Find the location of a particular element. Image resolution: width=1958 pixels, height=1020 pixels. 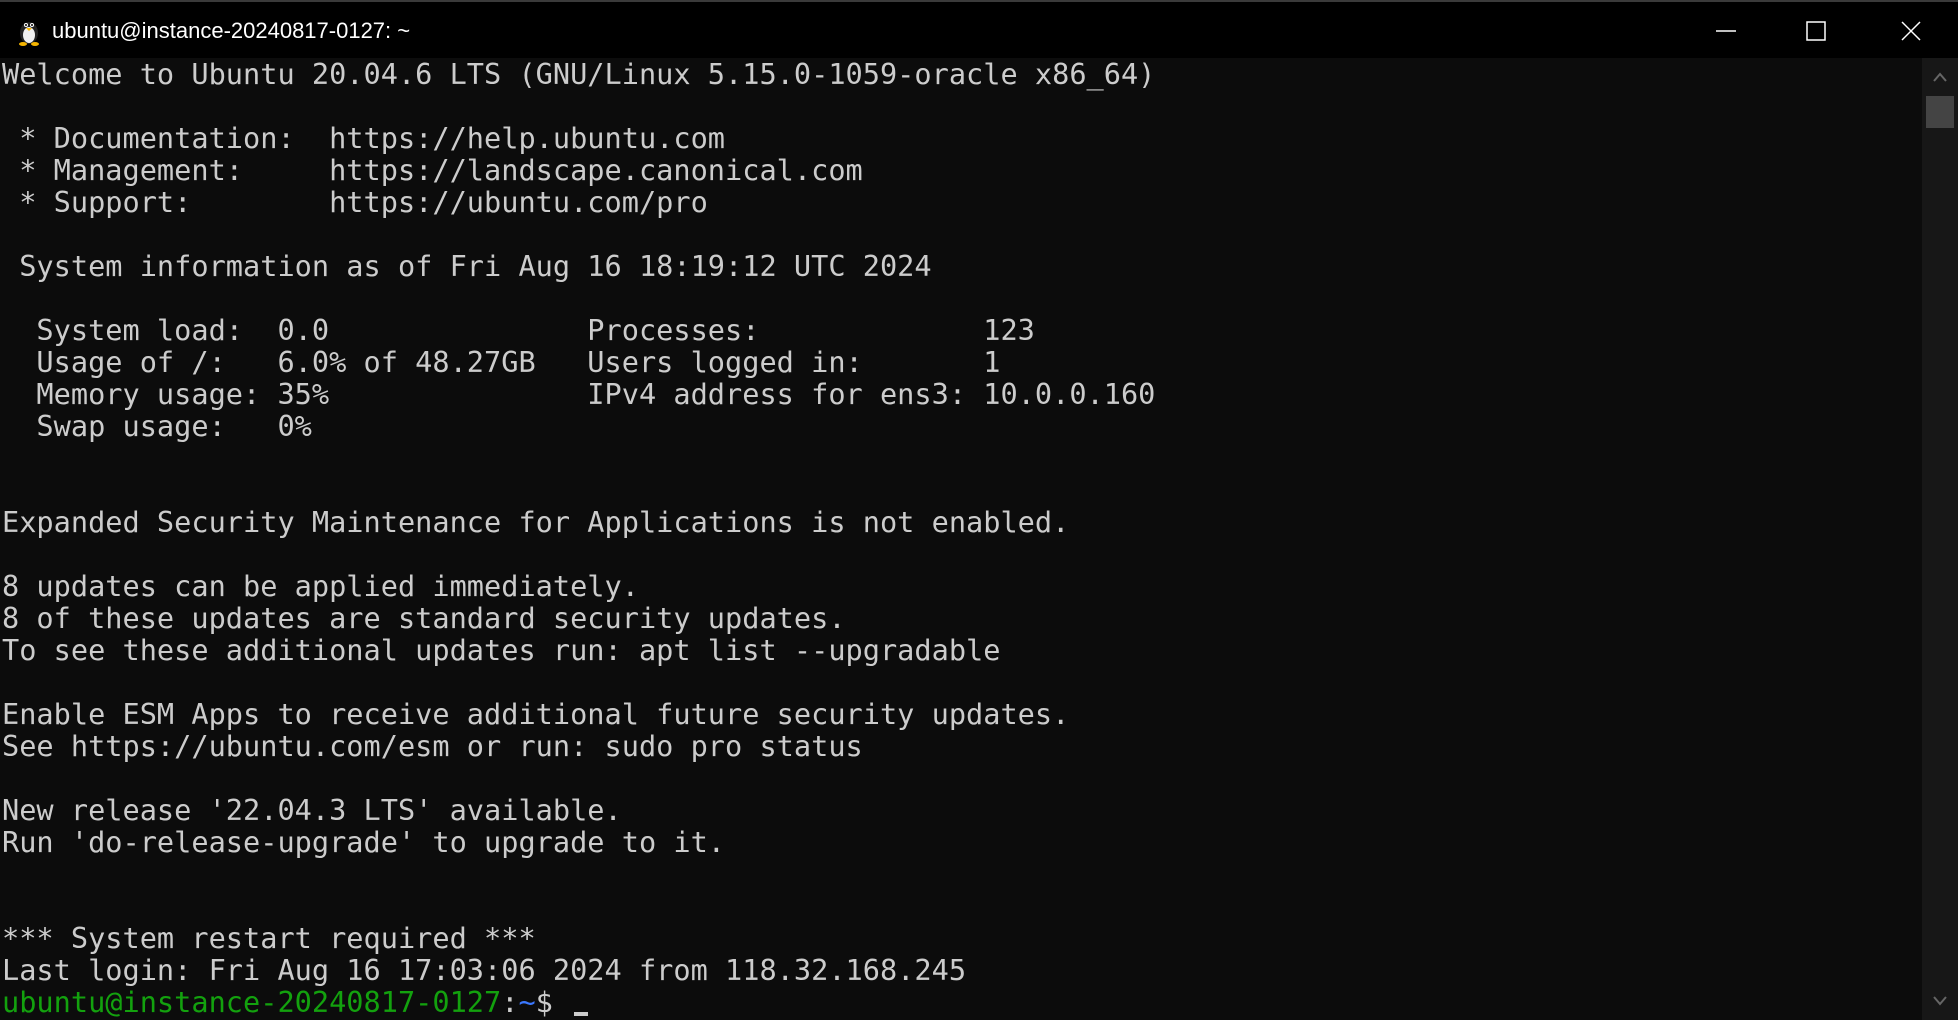

close-button is located at coordinates (1910, 31).